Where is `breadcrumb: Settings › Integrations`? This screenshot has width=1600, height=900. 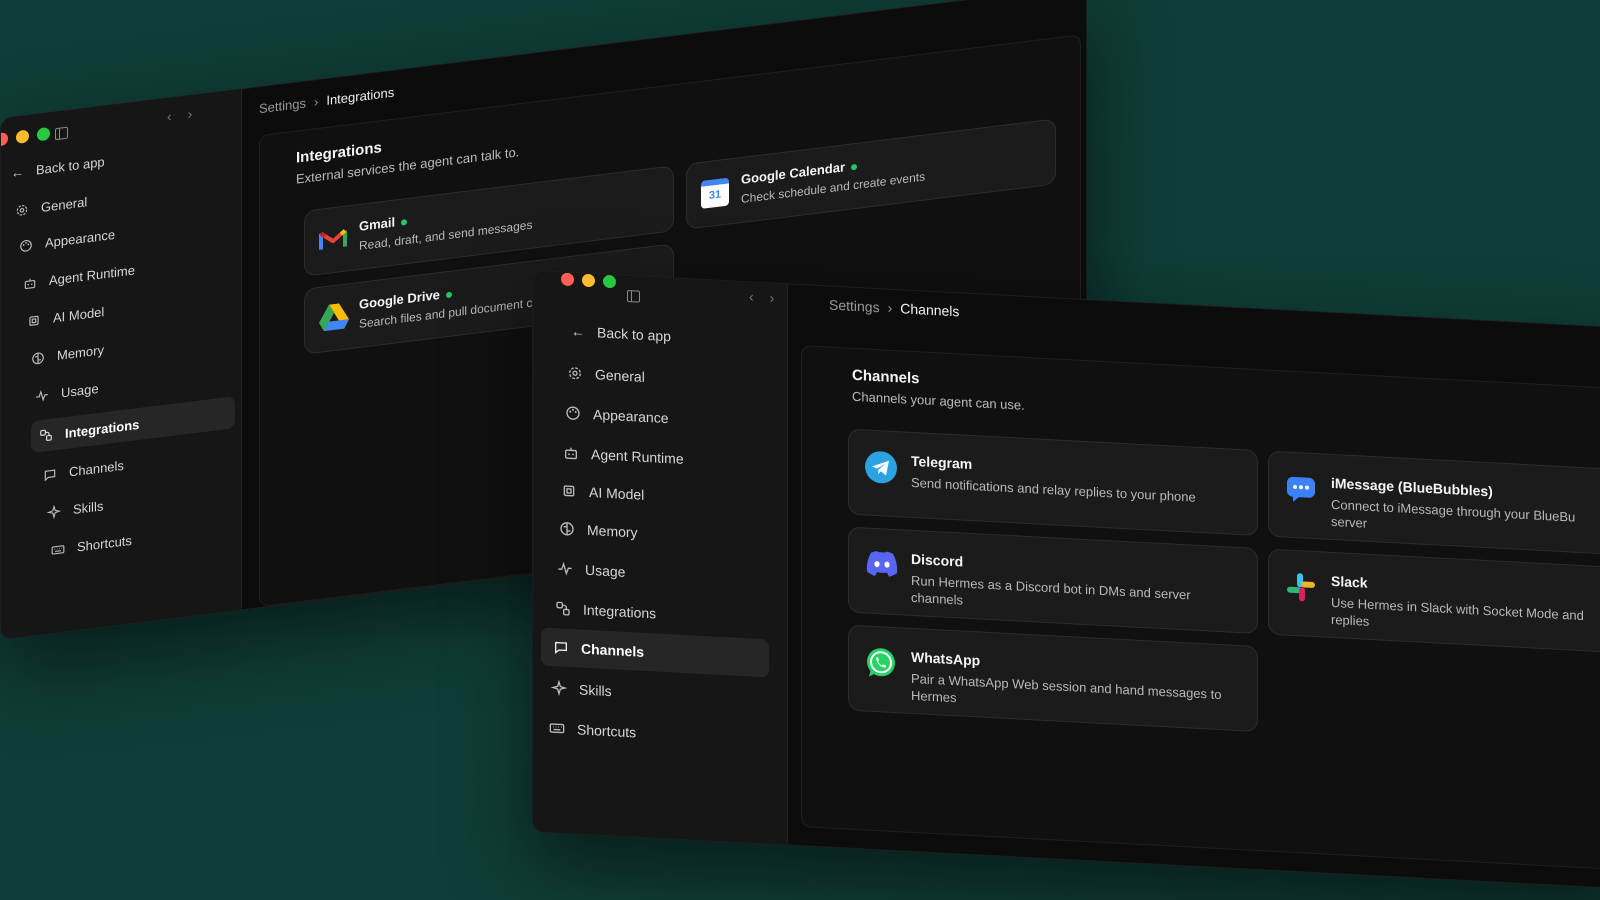 breadcrumb: Settings › Integrations is located at coordinates (327, 100).